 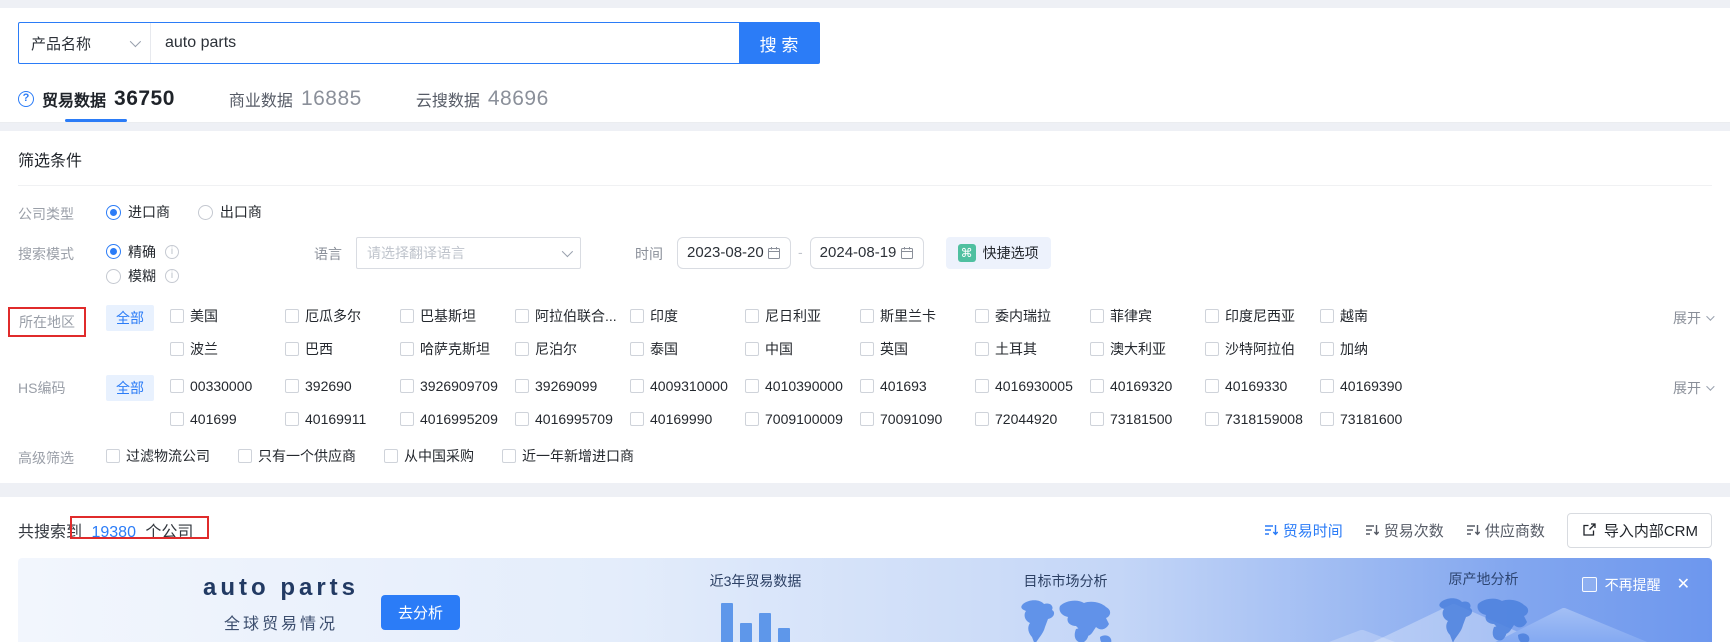 What do you see at coordinates (1516, 316) in the screenshot?
I see `region-checkbox-item: 越南` at bounding box center [1516, 316].